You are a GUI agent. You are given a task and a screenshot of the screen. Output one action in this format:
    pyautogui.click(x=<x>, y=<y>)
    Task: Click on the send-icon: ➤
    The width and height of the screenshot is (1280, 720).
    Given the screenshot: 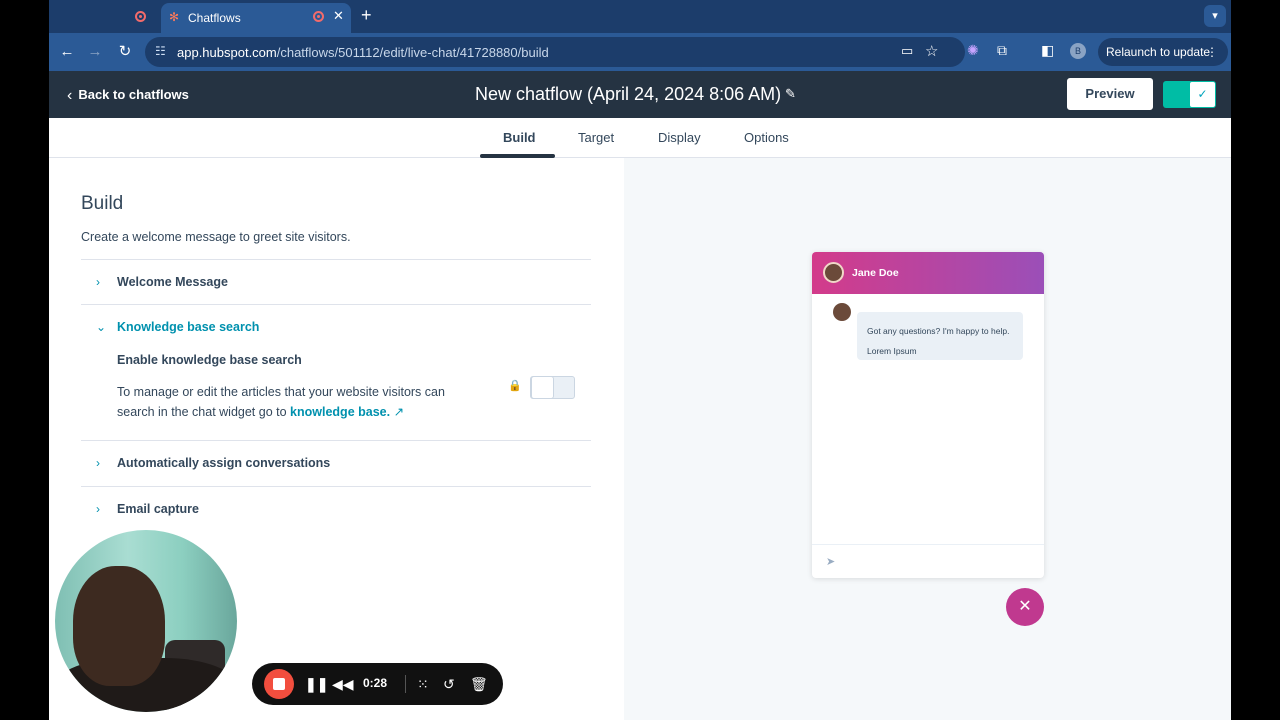 What is the action you would take?
    pyautogui.click(x=831, y=562)
    